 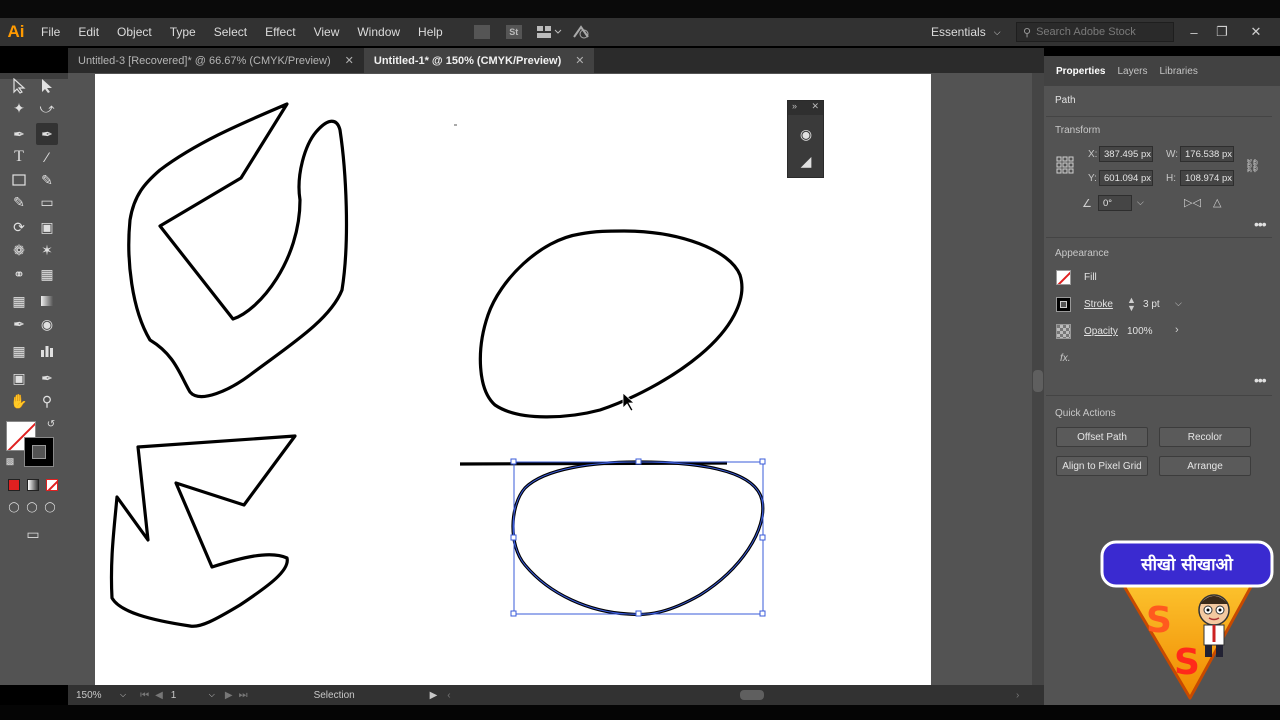 I want to click on vertical-scroll-thumb, so click(x=1038, y=381).